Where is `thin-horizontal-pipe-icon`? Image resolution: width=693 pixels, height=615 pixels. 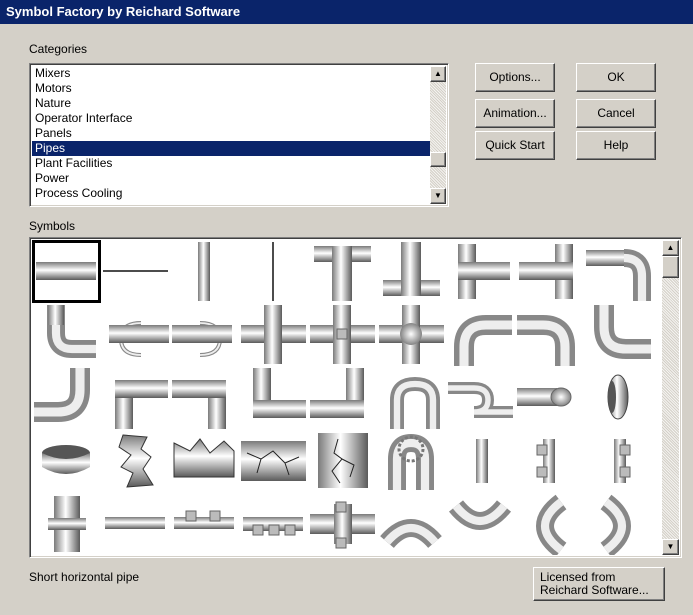 thin-horizontal-pipe-icon is located at coordinates (135, 271).